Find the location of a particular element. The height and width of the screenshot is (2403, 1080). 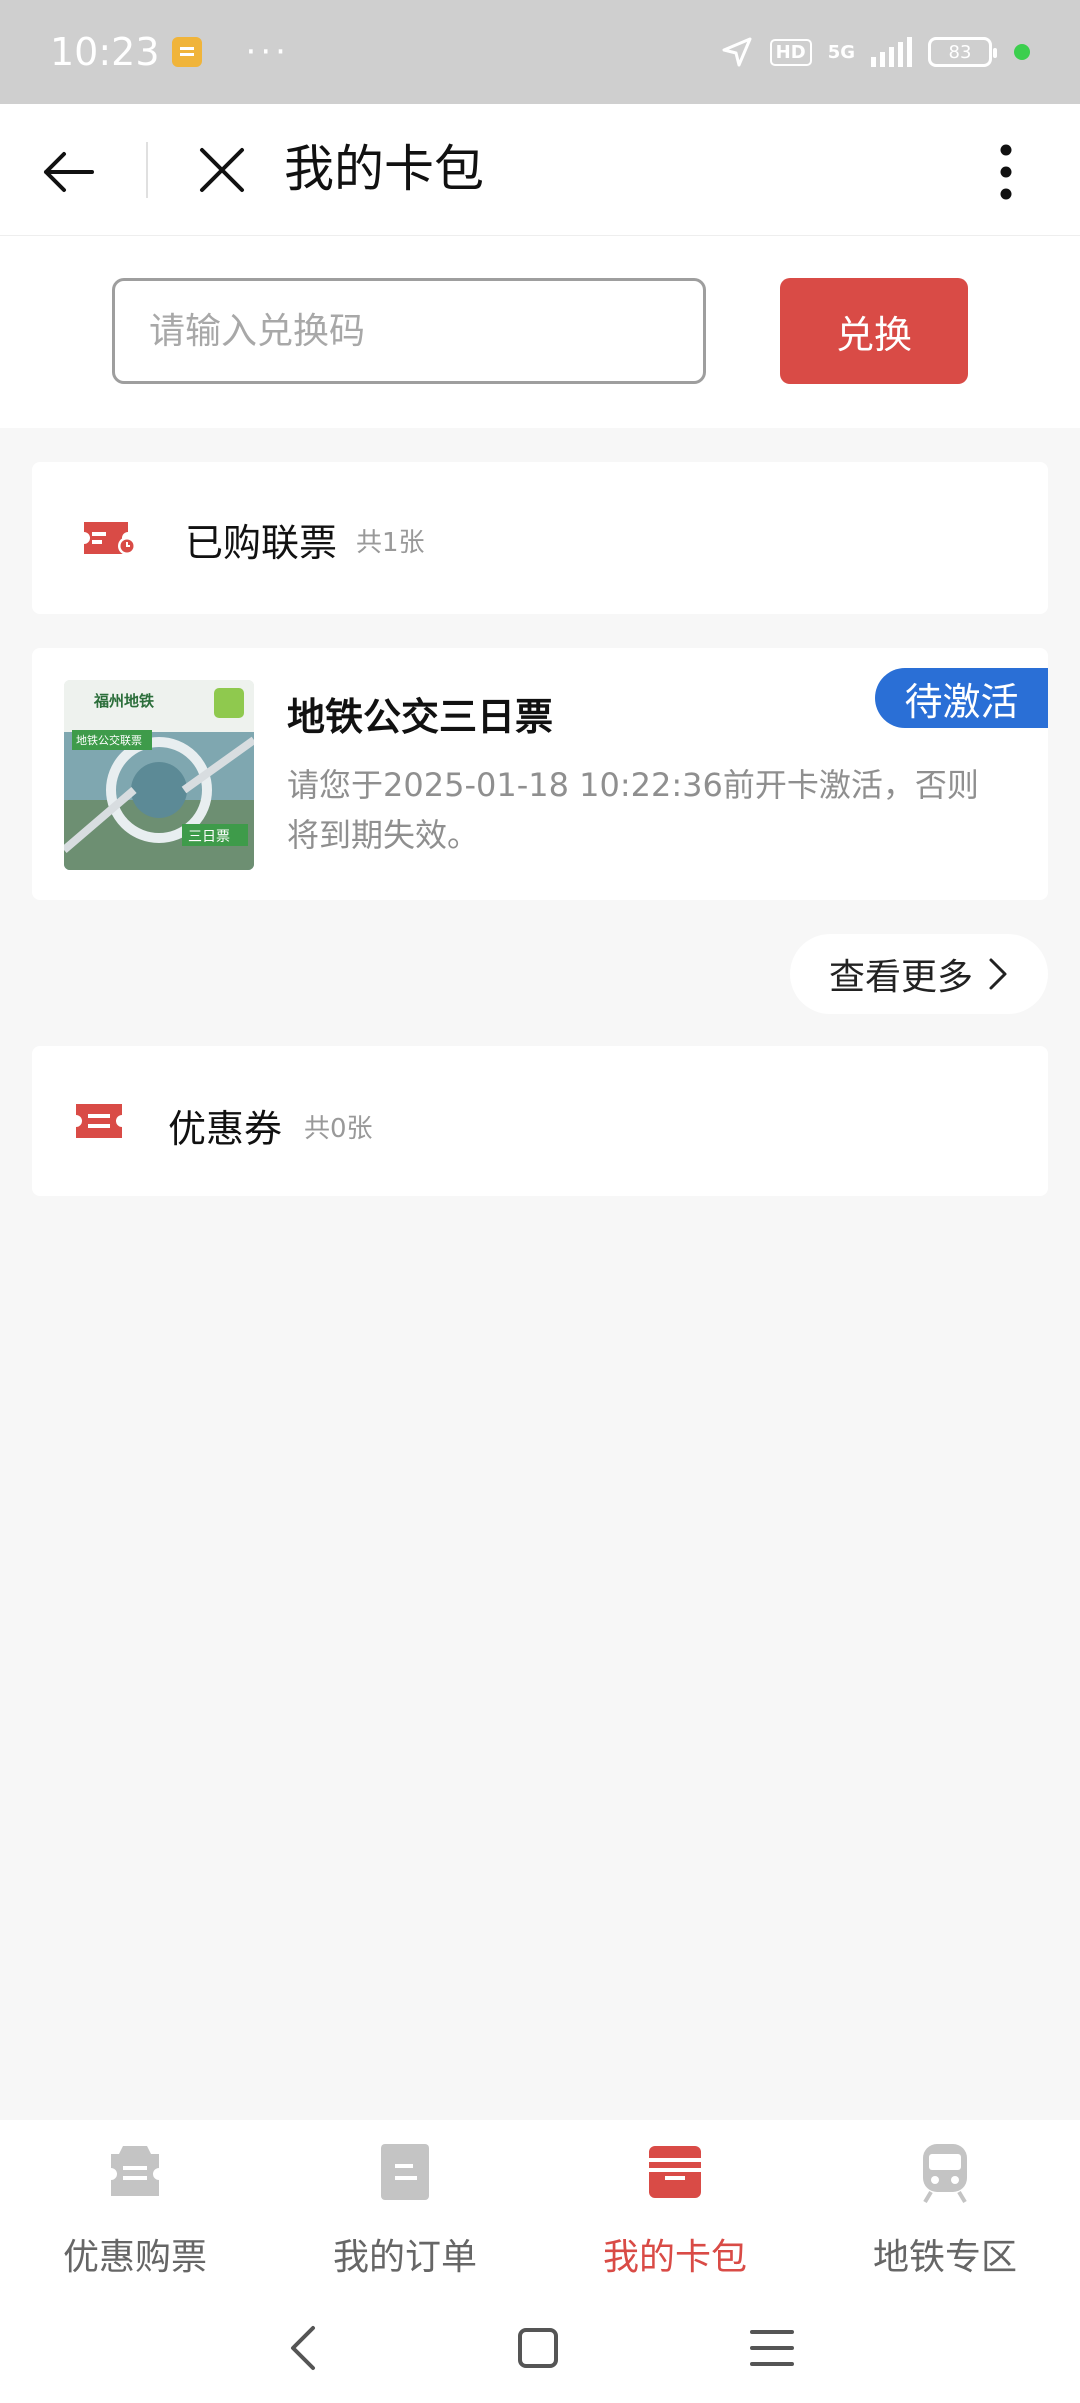

ticket-name: 地铁公交三日票 is located at coordinates (420, 717).